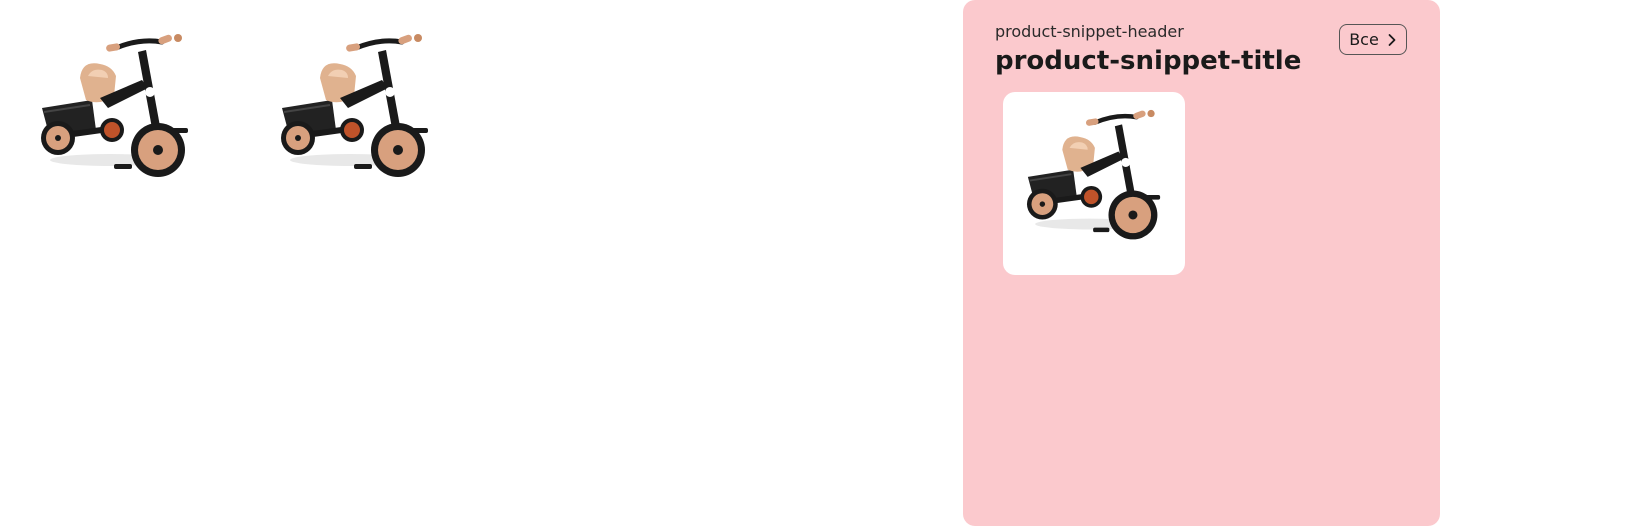 This screenshot has height=526, width=1640. I want to click on see-all-label: Все, so click(1364, 39).